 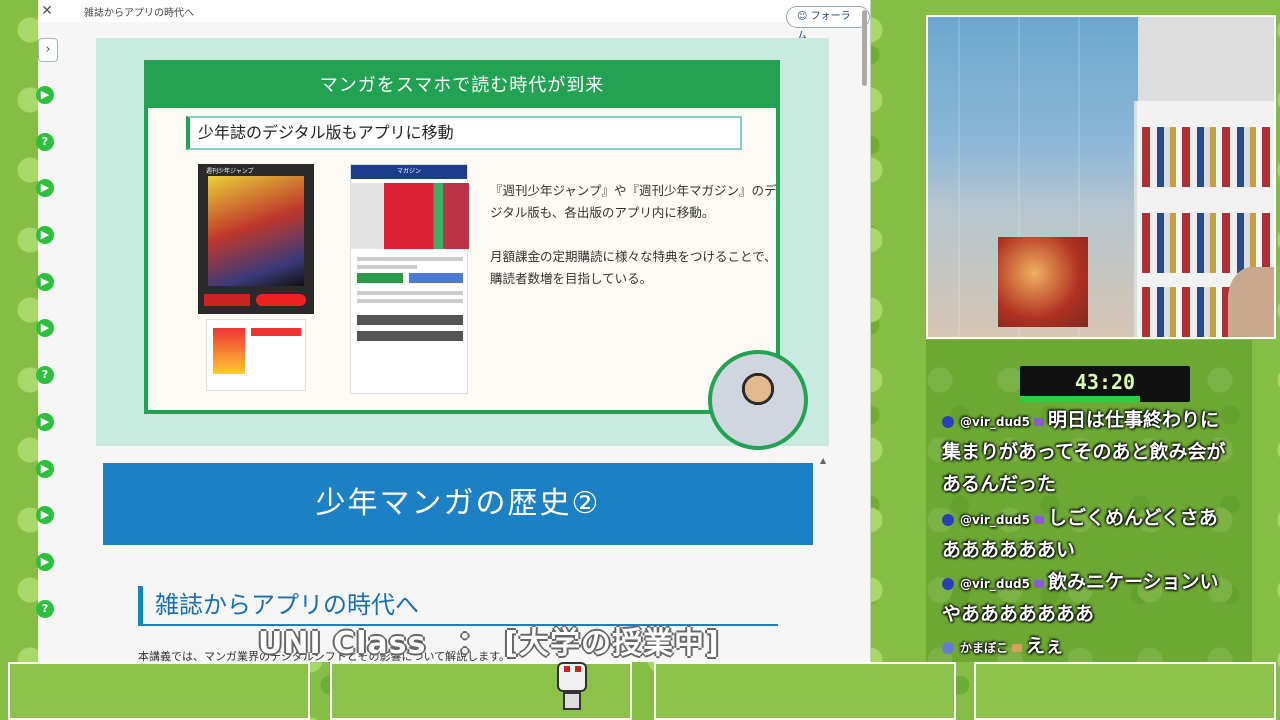 What do you see at coordinates (823, 460) in the screenshot?
I see `scroll-up-icon: ▲` at bounding box center [823, 460].